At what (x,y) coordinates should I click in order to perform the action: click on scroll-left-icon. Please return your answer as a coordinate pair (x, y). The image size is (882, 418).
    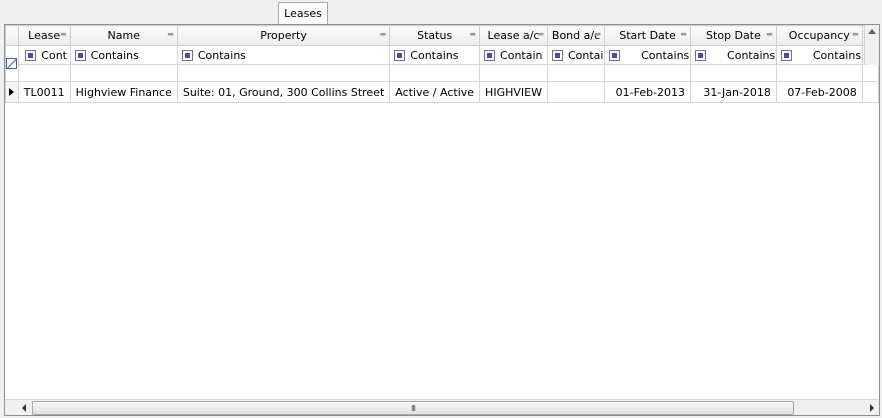
    Looking at the image, I should click on (23, 407).